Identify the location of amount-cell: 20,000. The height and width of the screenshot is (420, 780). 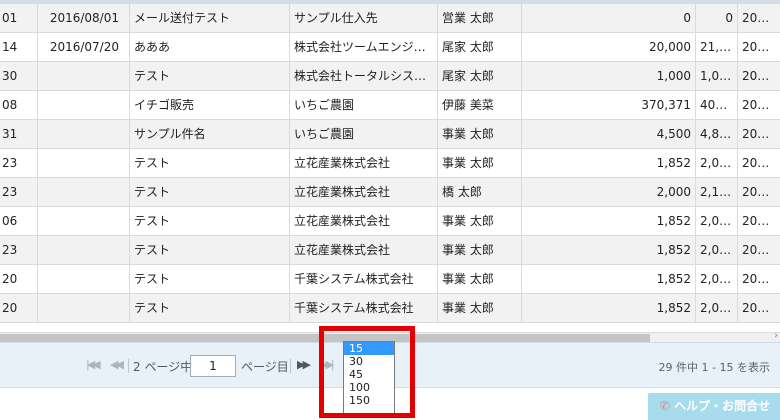
(609, 47).